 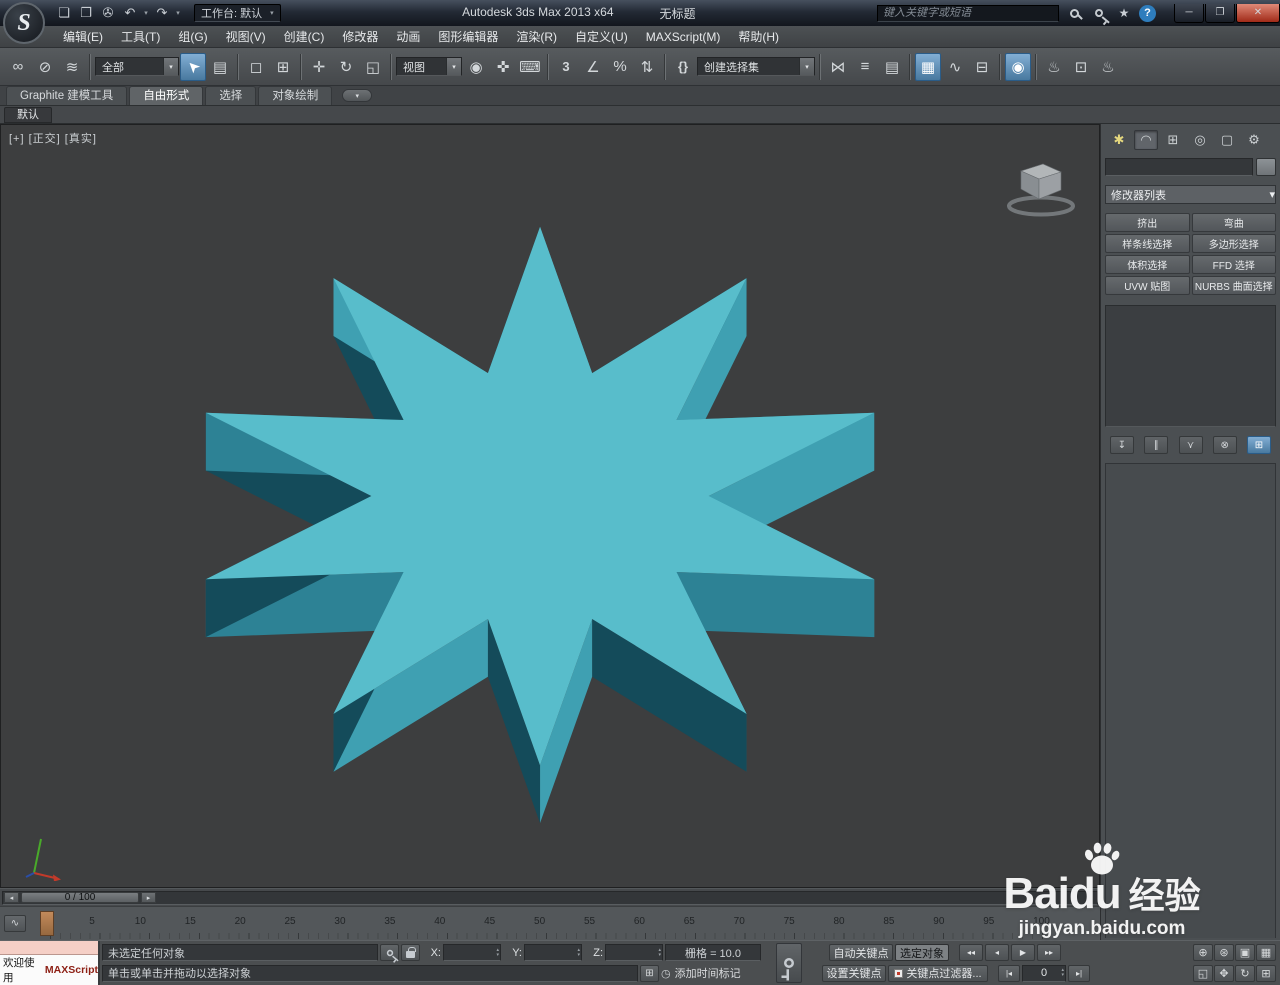 What do you see at coordinates (620, 67) in the screenshot?
I see `percent-snap-icon: %` at bounding box center [620, 67].